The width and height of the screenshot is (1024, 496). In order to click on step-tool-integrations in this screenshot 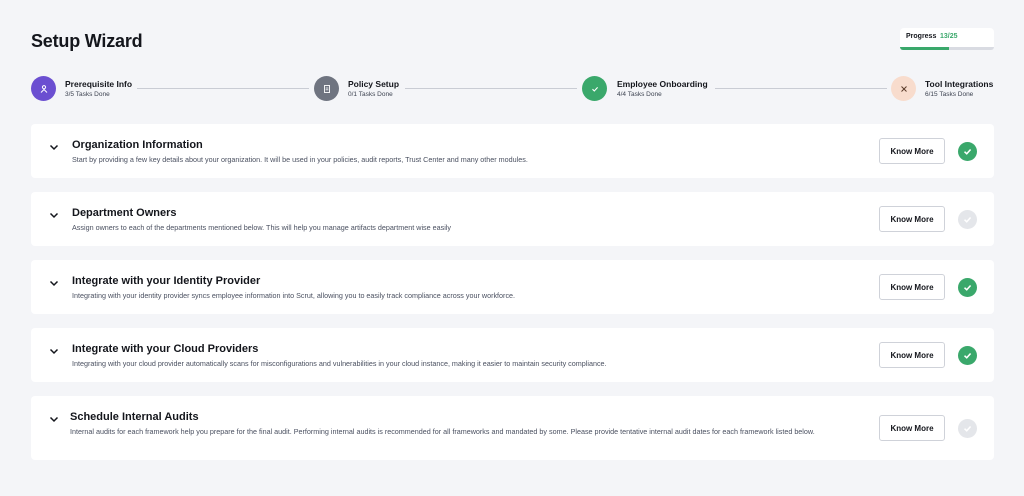, I will do `click(903, 88)`.